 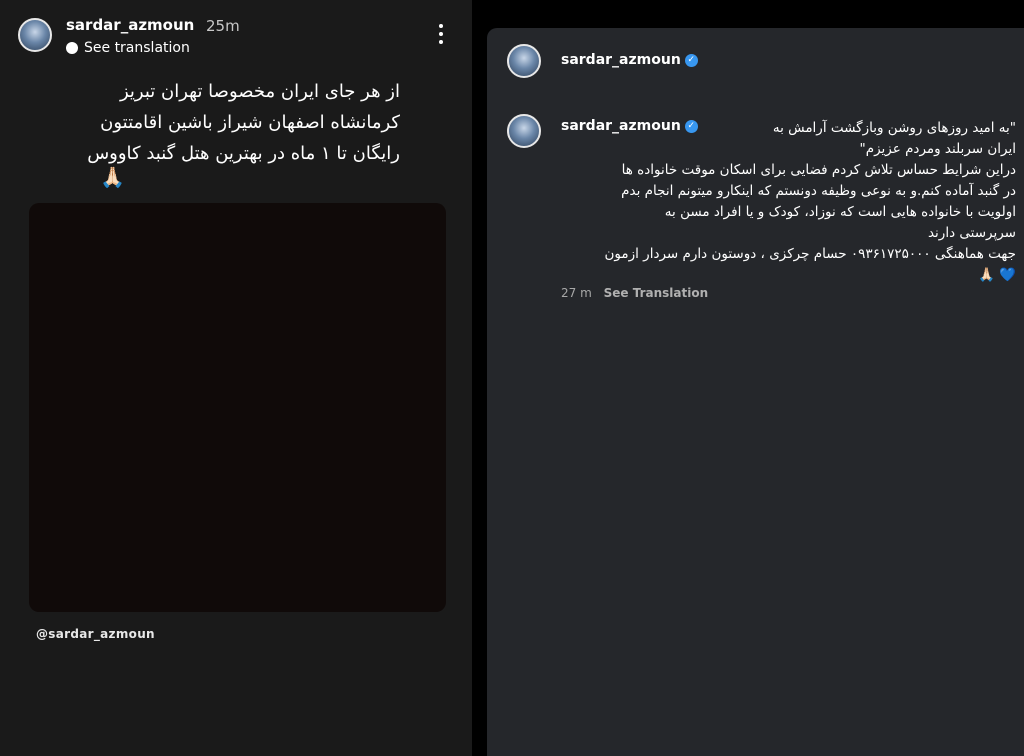 I want to click on story-translate-link: See translation, so click(x=128, y=48).